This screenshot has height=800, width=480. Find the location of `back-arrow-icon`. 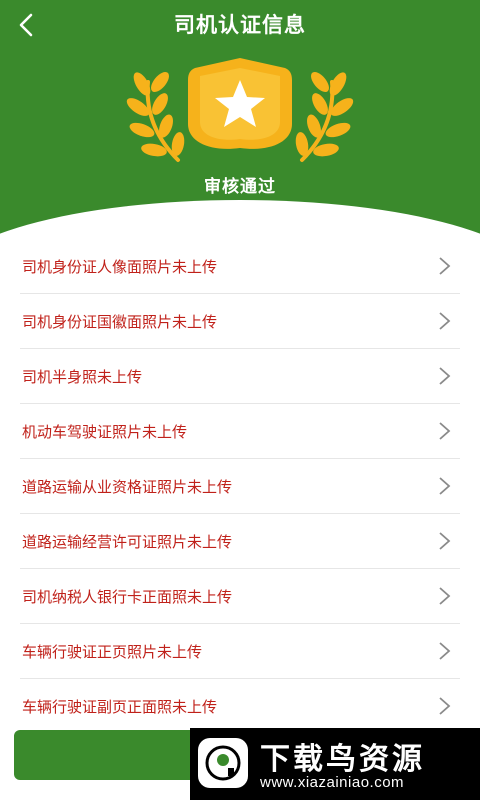

back-arrow-icon is located at coordinates (26, 25).